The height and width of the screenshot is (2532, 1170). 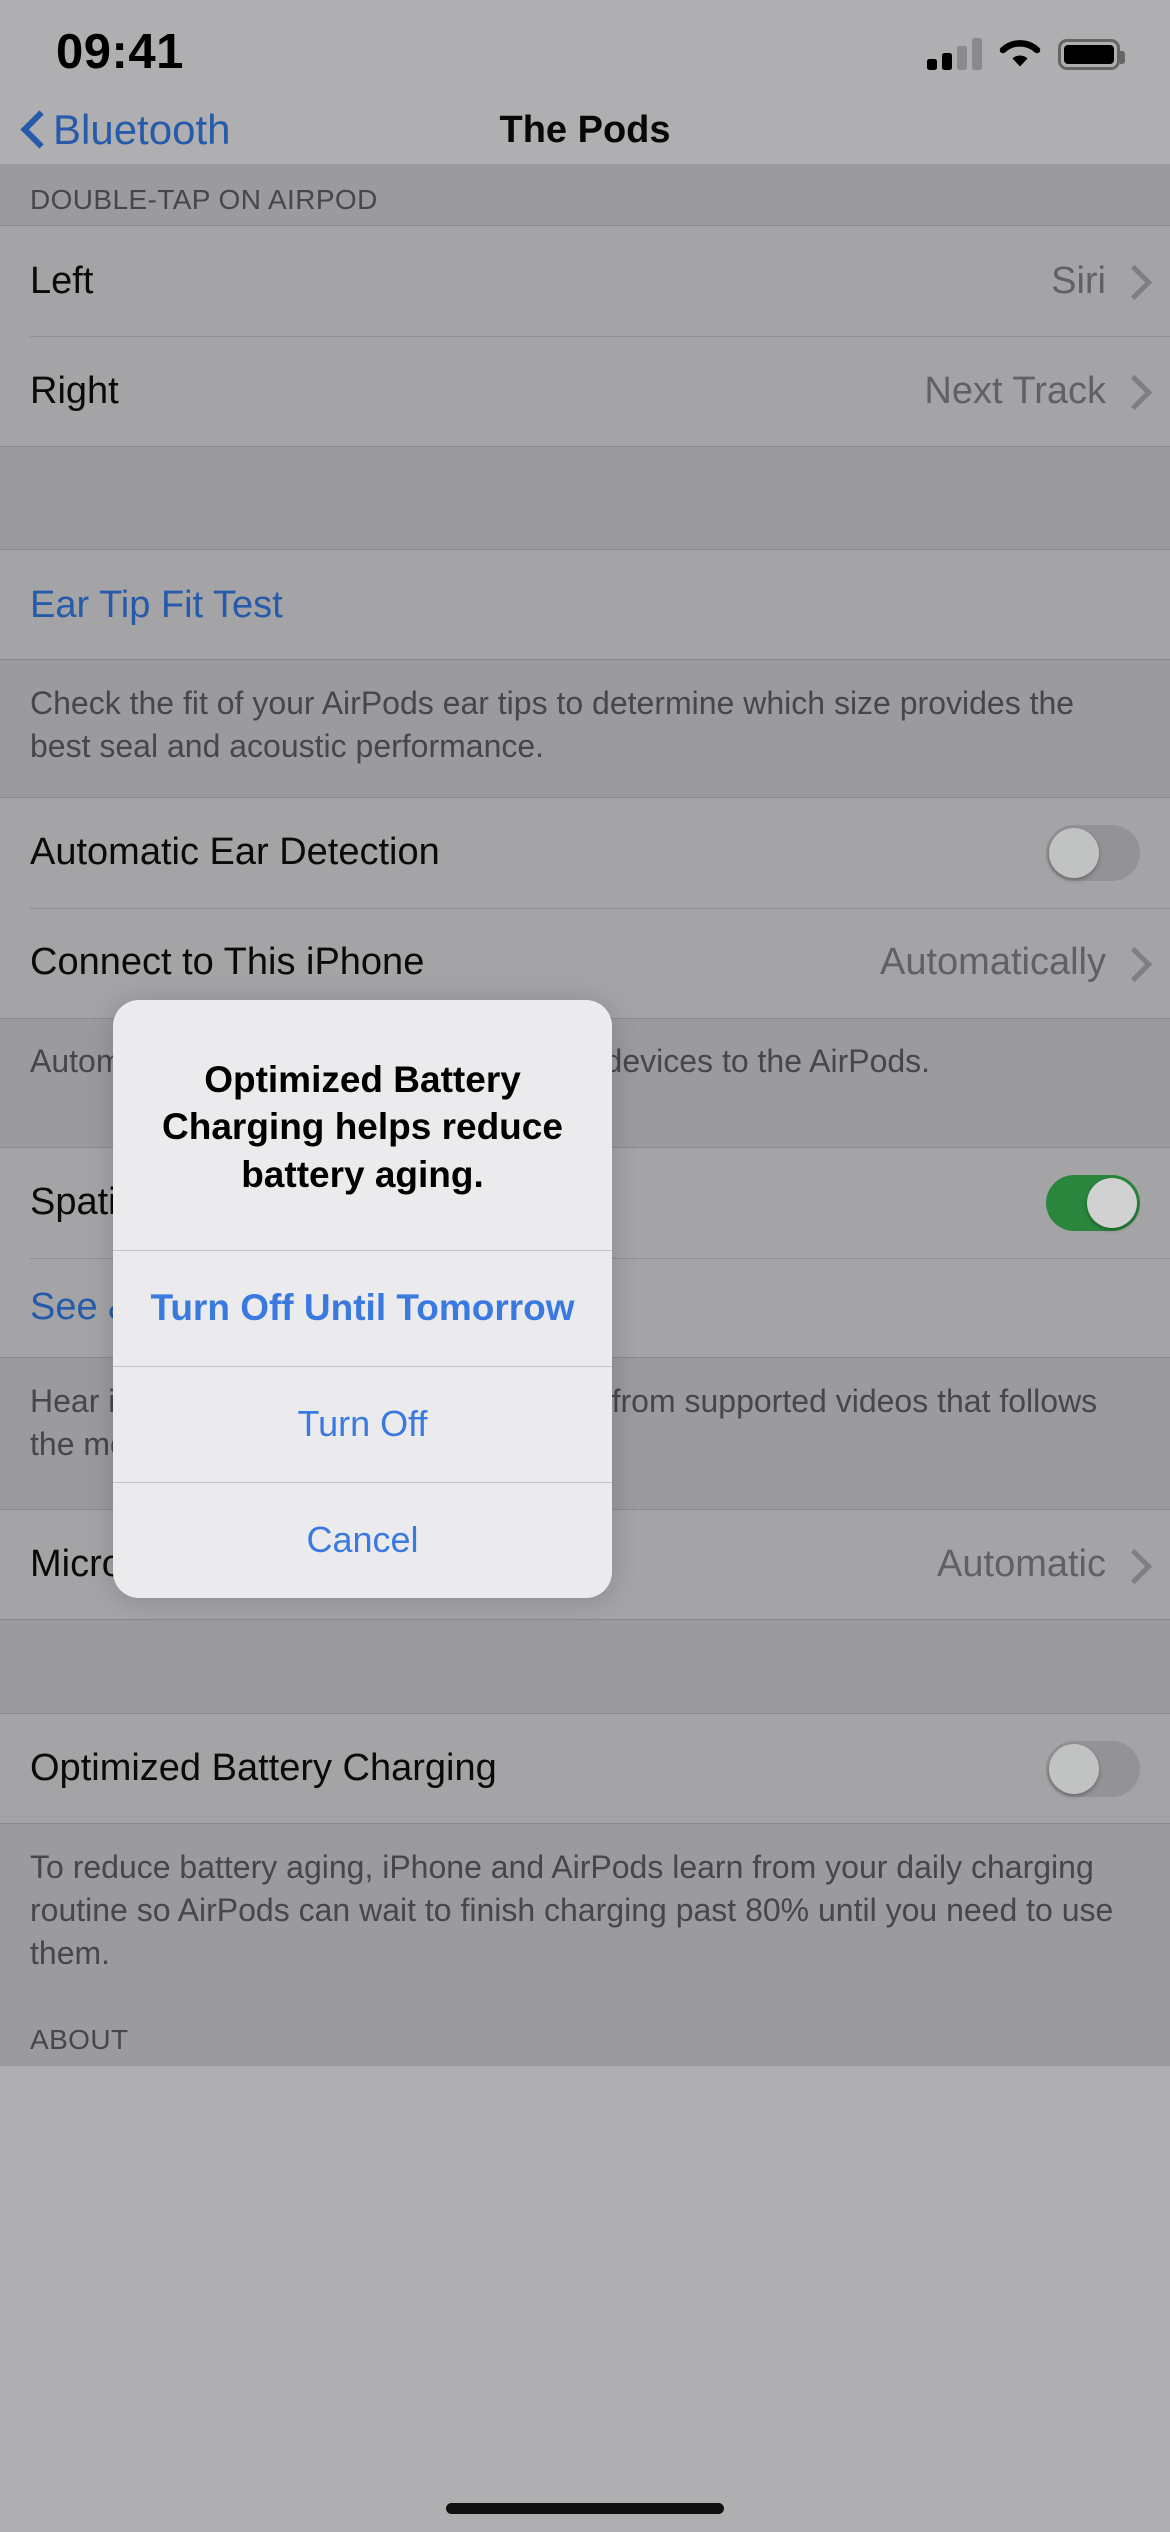 What do you see at coordinates (263, 1768) in the screenshot?
I see `row-label: Optimized Battery Charging` at bounding box center [263, 1768].